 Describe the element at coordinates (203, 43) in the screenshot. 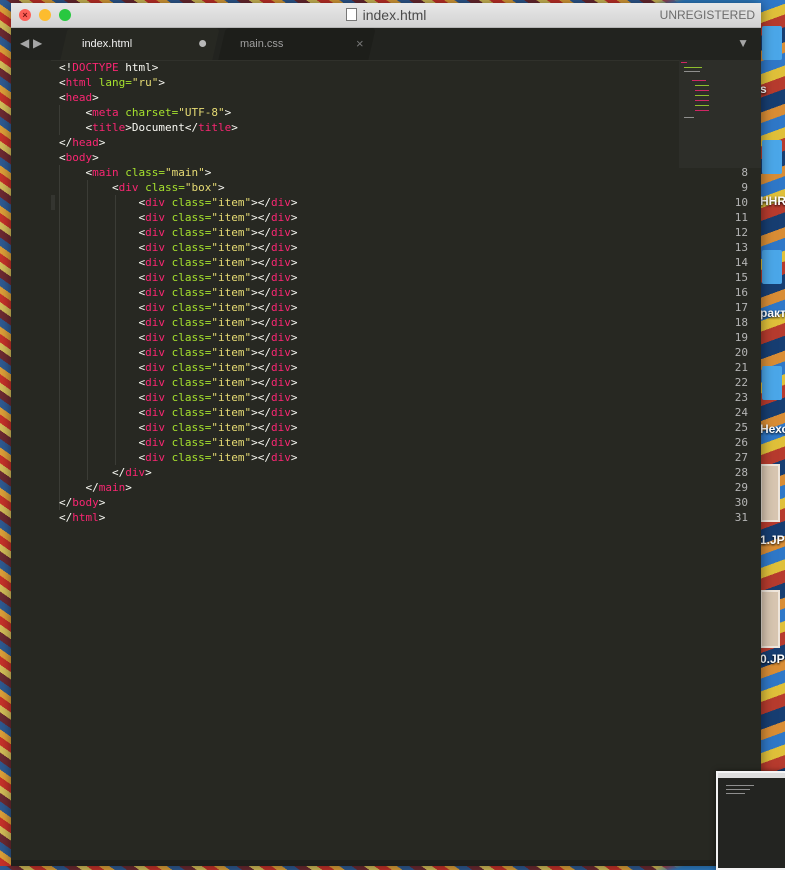

I see `unsaved-indicator-icon` at that location.